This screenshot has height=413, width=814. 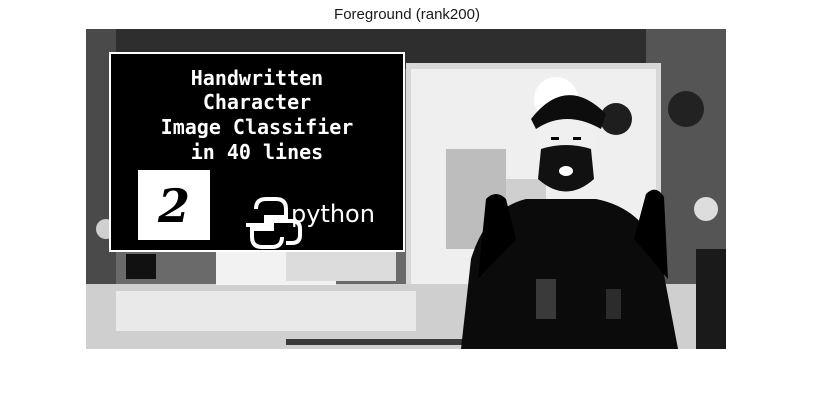 I want to click on python-wordmark: python, so click(x=333, y=214).